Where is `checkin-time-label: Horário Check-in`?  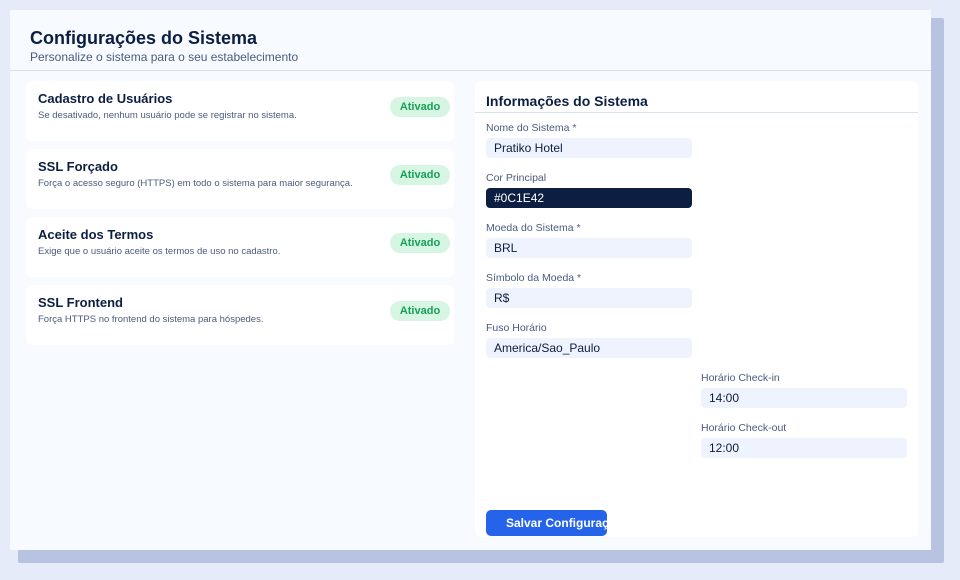
checkin-time-label: Horário Check-in is located at coordinates (740, 378).